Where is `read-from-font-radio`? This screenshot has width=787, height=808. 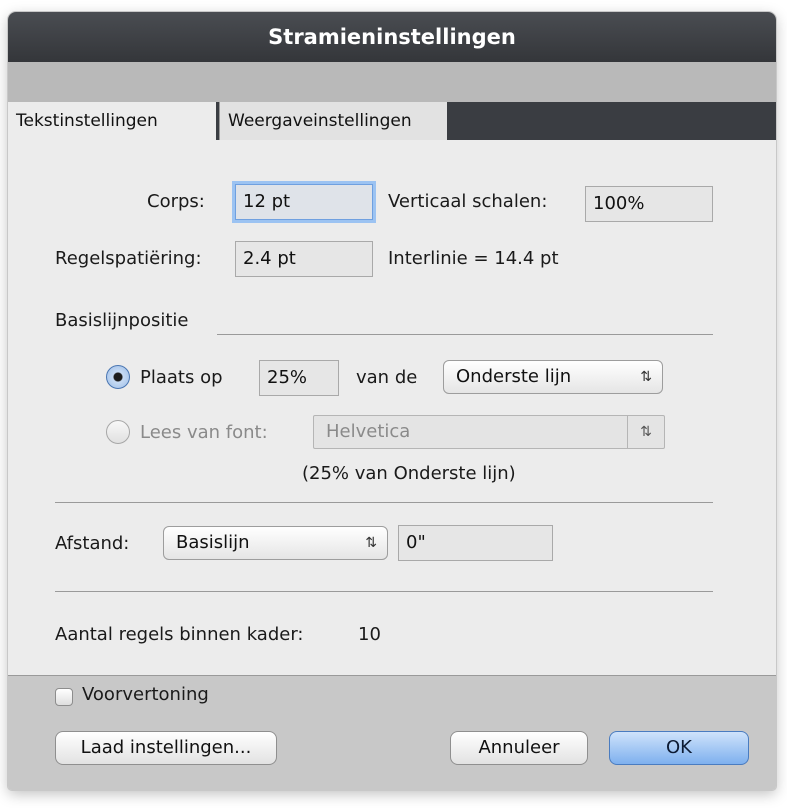
read-from-font-radio is located at coordinates (118, 432).